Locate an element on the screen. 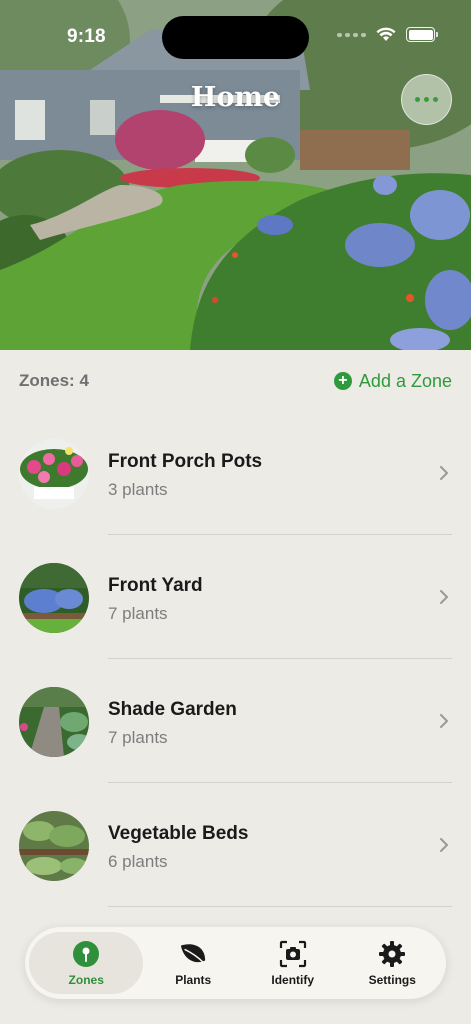  tab-label: Zones is located at coordinates (86, 979).